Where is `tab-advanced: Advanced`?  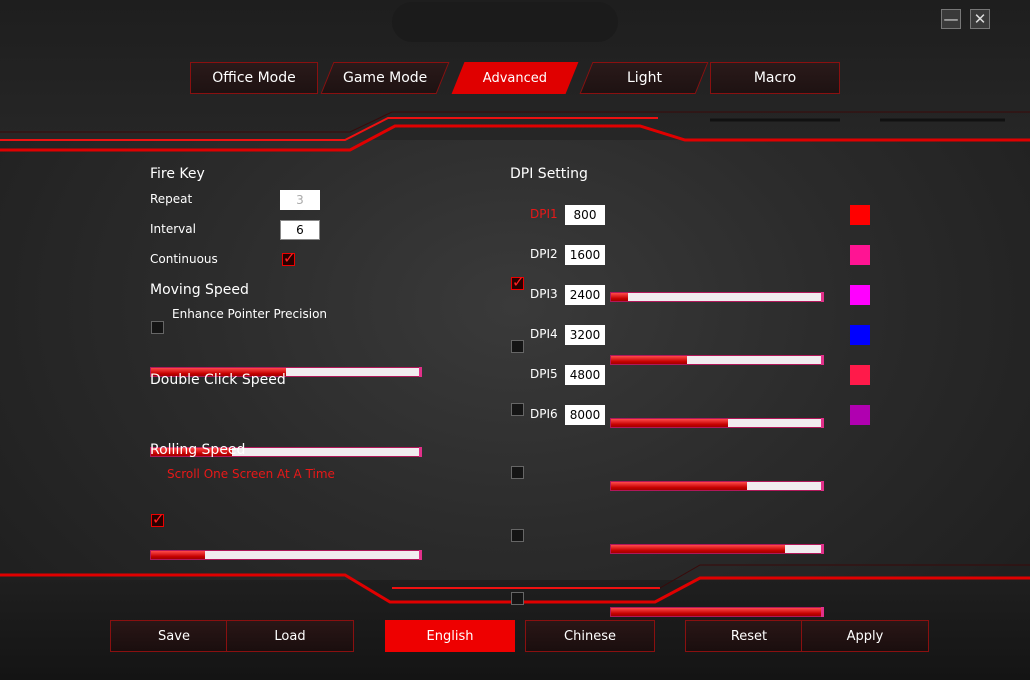
tab-advanced: Advanced is located at coordinates (515, 78).